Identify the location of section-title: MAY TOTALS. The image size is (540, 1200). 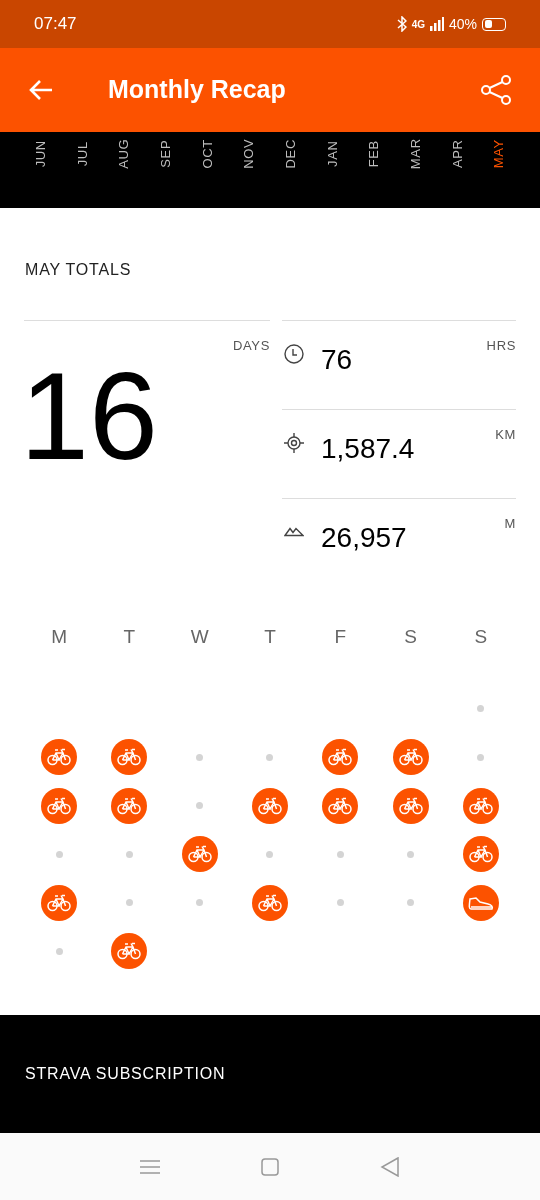
(78, 270).